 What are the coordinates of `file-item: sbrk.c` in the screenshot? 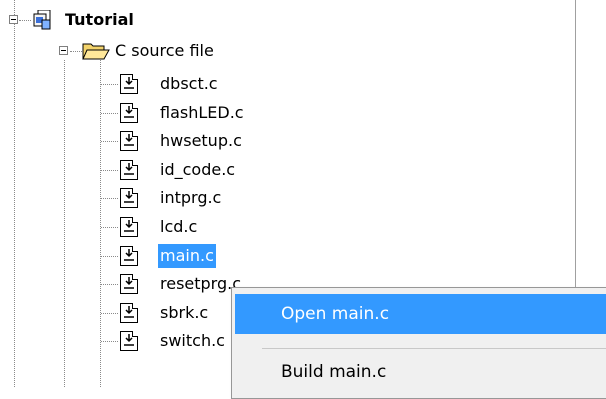 It's located at (184, 313).